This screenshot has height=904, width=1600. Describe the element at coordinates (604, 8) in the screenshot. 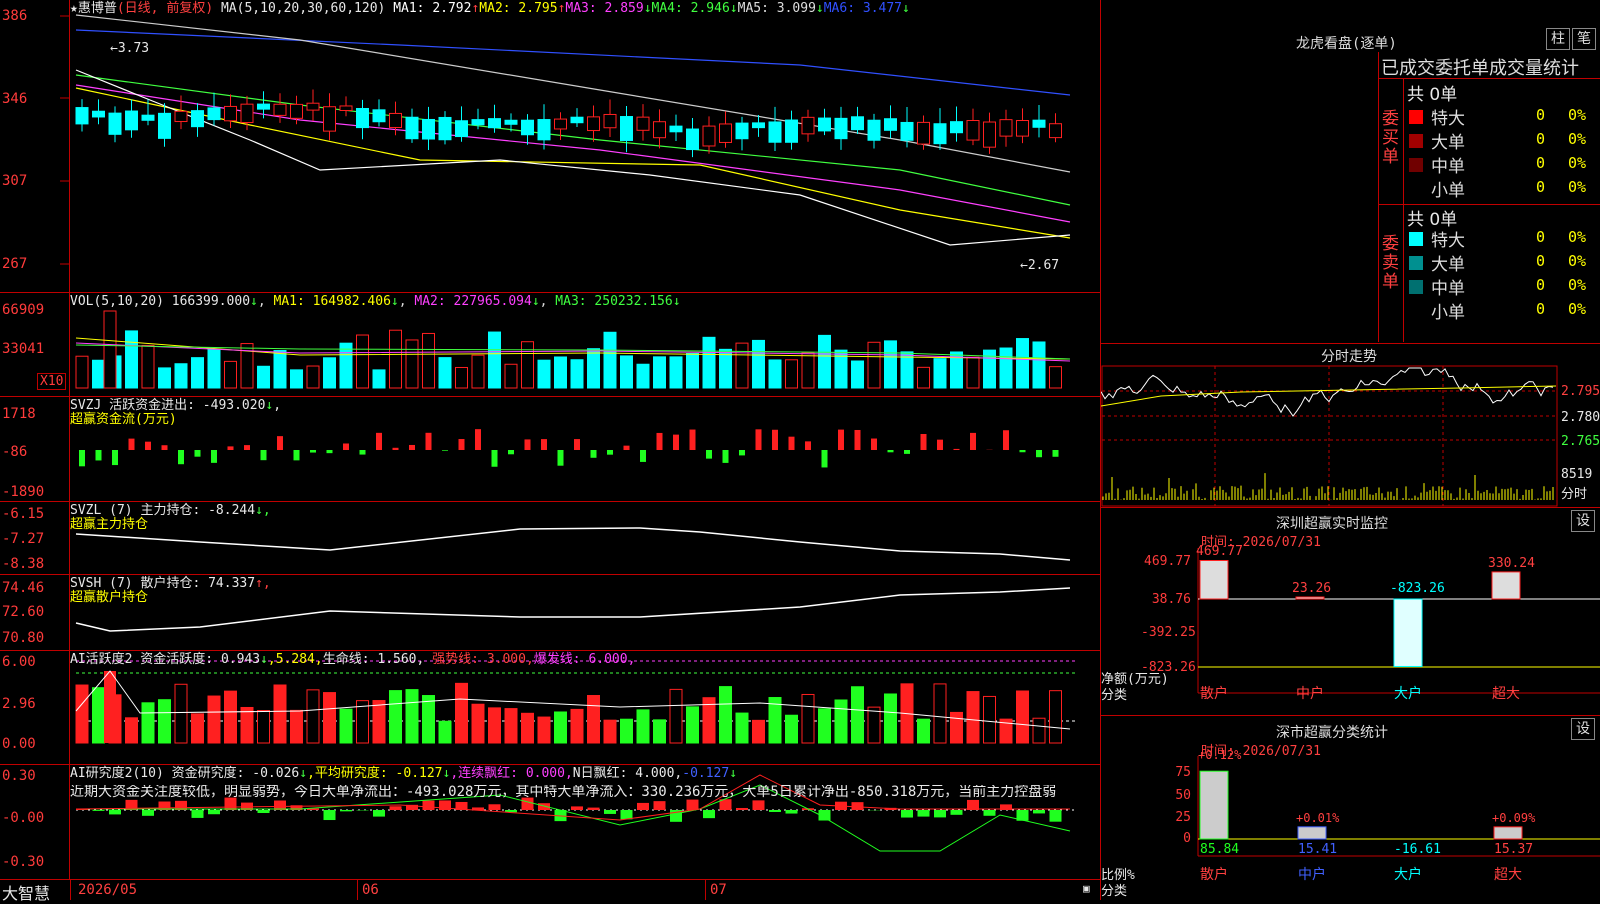

I see `ma-label: MA3: 2.859` at that location.